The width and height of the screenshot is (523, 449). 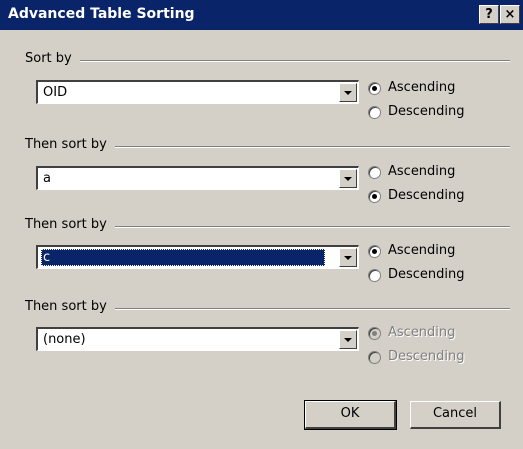 What do you see at coordinates (374, 333) in the screenshot?
I see `then-sort-by-3-ascending-radio` at bounding box center [374, 333].